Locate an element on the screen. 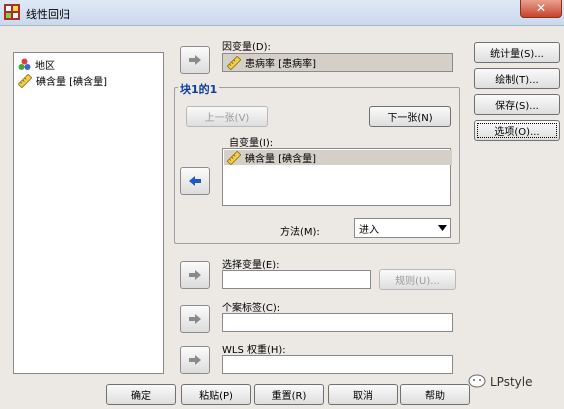 This screenshot has width=564, height=409. nominal-balls-icon is located at coordinates (24, 64).